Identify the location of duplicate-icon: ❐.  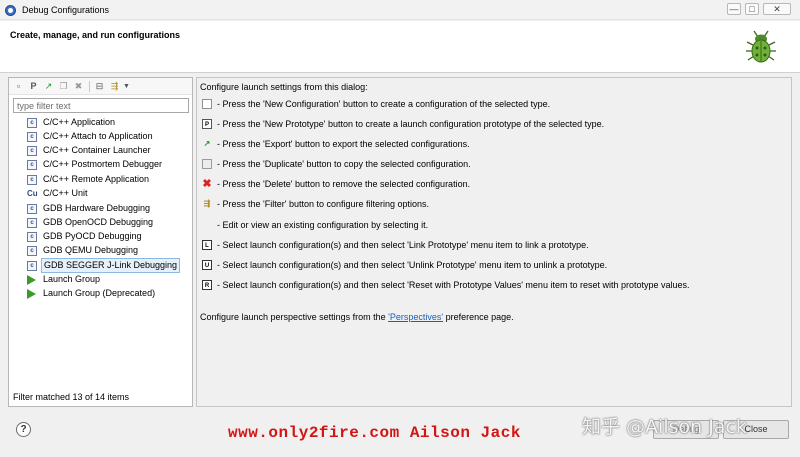
(63, 86).